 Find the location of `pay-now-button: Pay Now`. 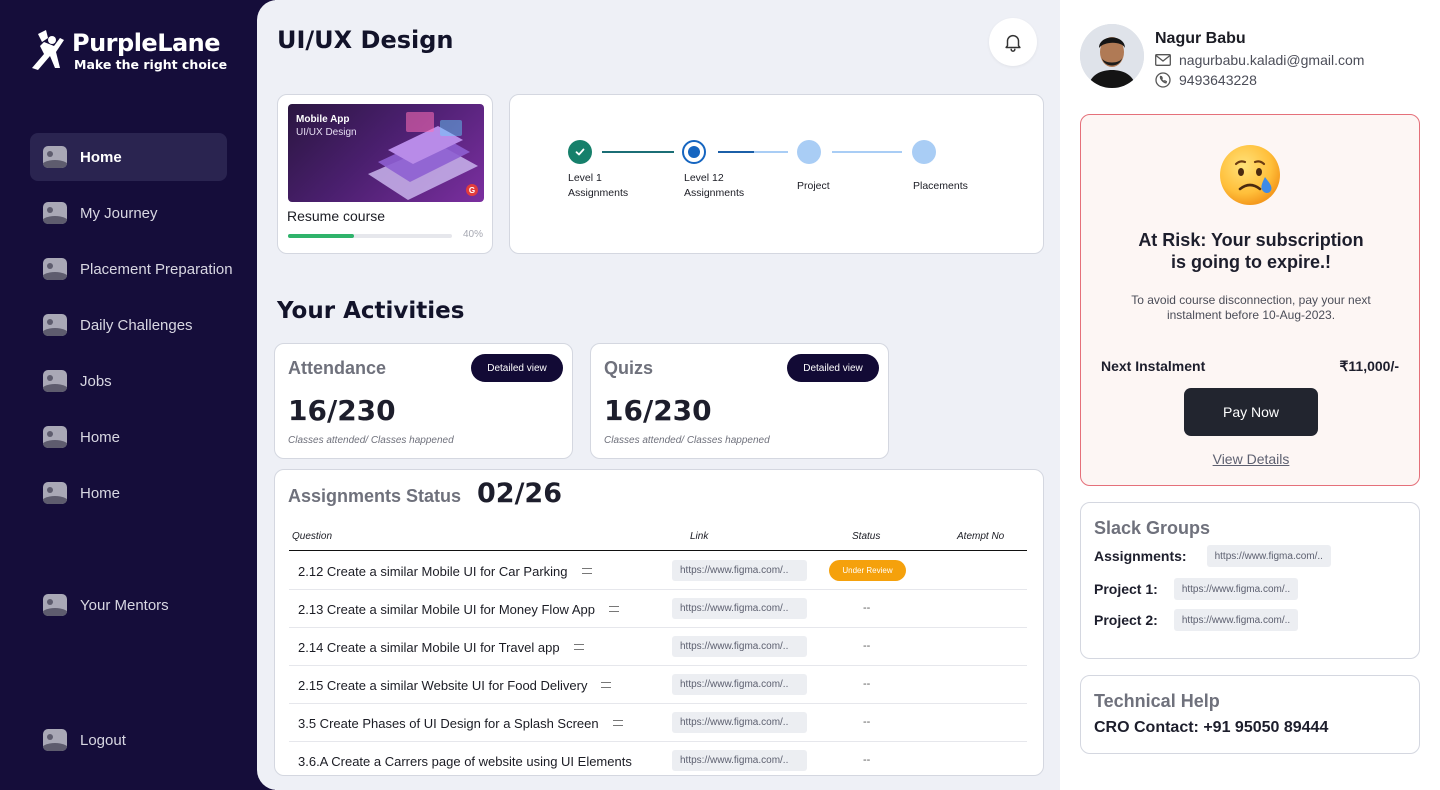

pay-now-button: Pay Now is located at coordinates (1251, 412).